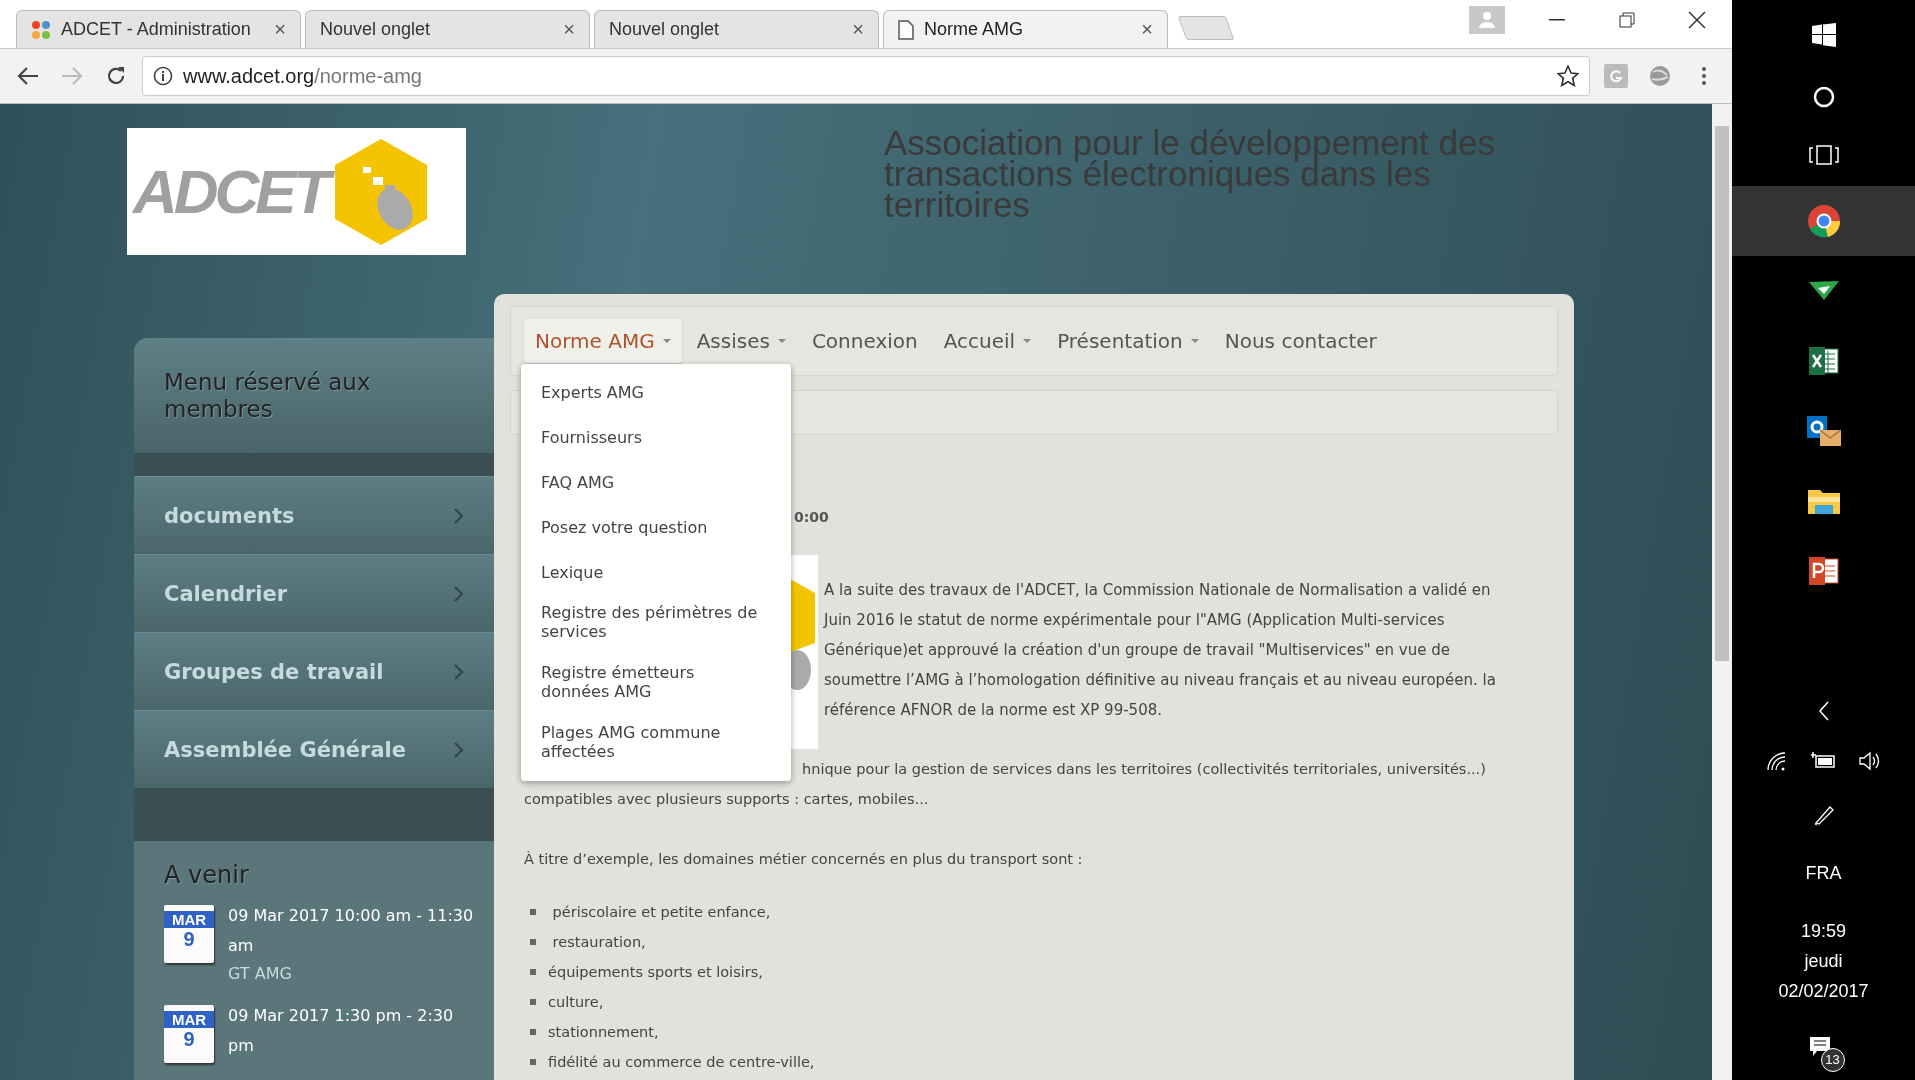 This screenshot has height=1080, width=1915. I want to click on nav-item: Présentation, so click(1128, 341).